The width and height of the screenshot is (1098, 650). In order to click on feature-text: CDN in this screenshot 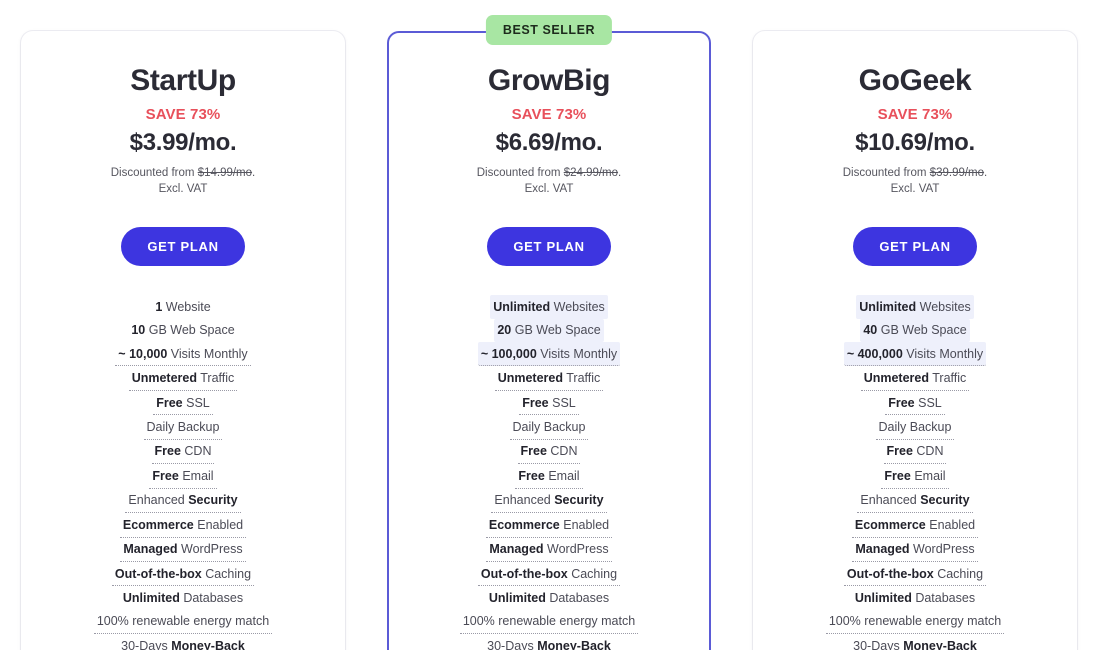, I will do `click(930, 451)`.